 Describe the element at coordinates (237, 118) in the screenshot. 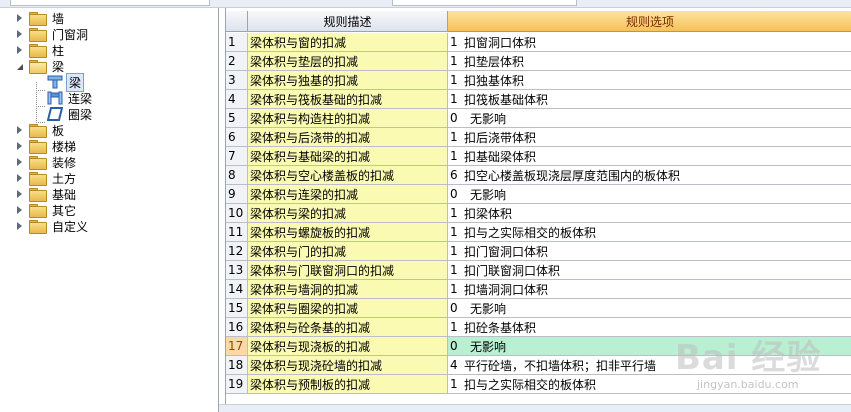

I see `row-number: 5` at that location.